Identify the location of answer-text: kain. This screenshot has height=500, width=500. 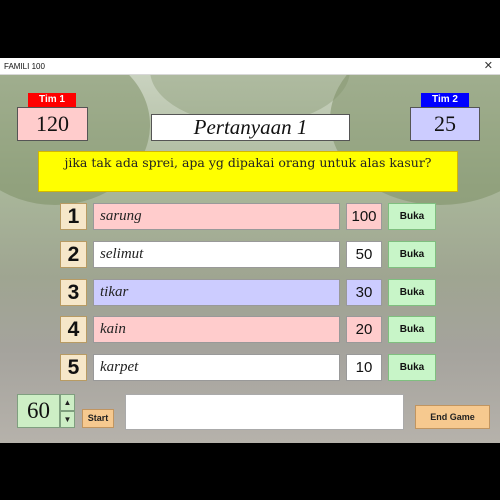
(216, 329).